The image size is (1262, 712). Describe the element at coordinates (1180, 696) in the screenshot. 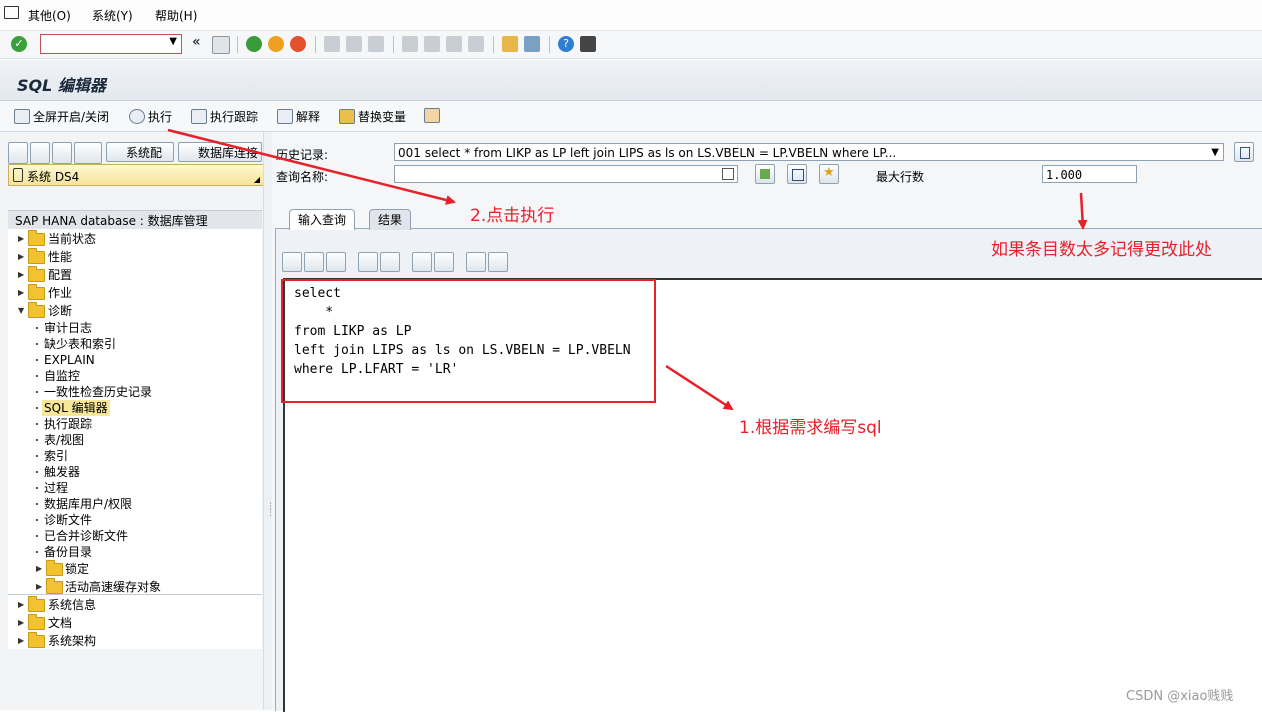

I see `watermark: CSDN @xiao贱贱` at that location.